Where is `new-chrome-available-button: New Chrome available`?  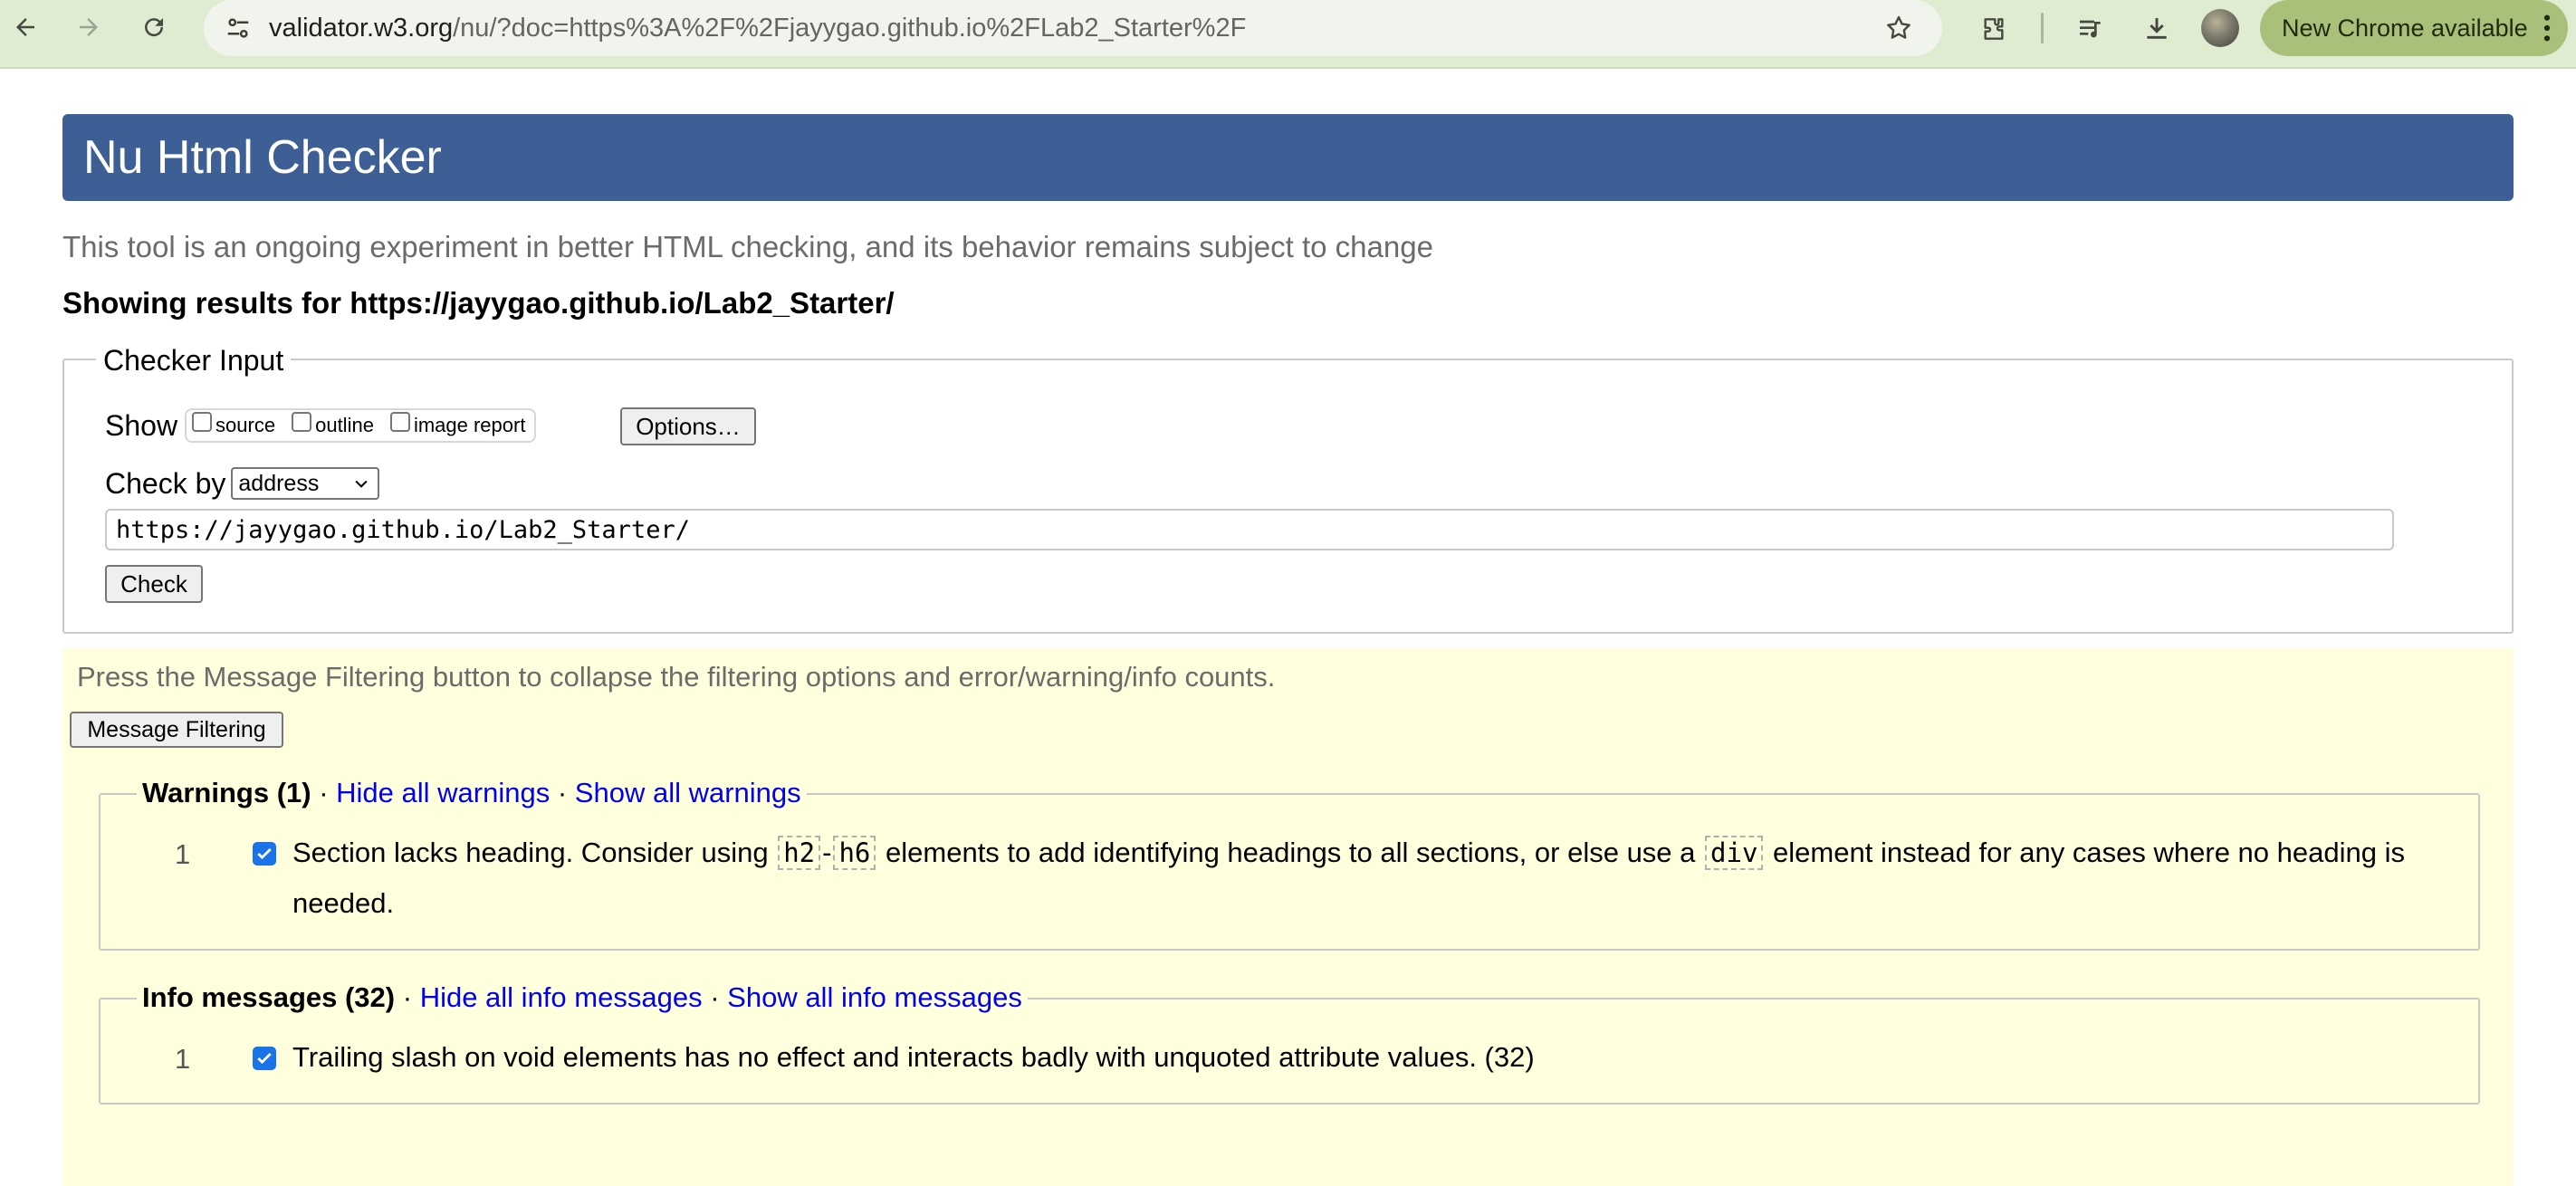
new-chrome-available-button: New Chrome available is located at coordinates (2414, 28).